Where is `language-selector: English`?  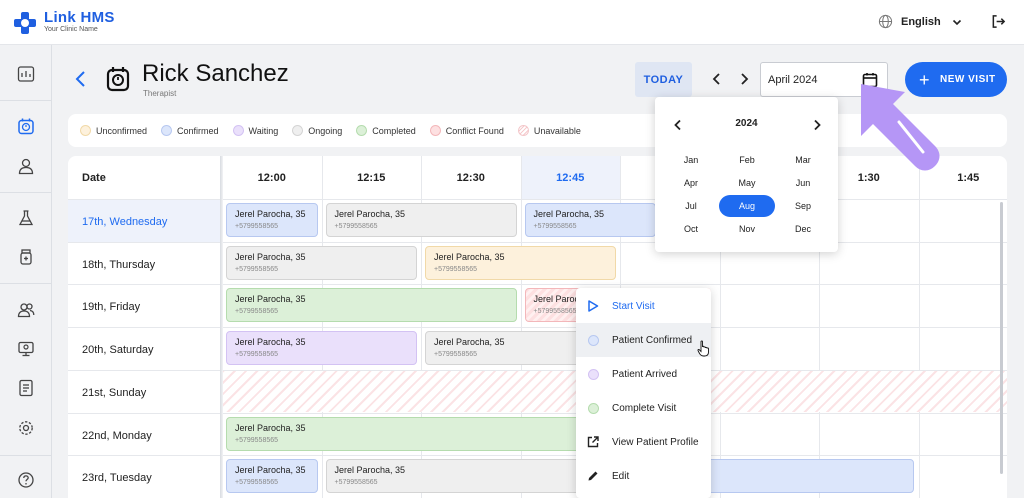 language-selector: English is located at coordinates (924, 21).